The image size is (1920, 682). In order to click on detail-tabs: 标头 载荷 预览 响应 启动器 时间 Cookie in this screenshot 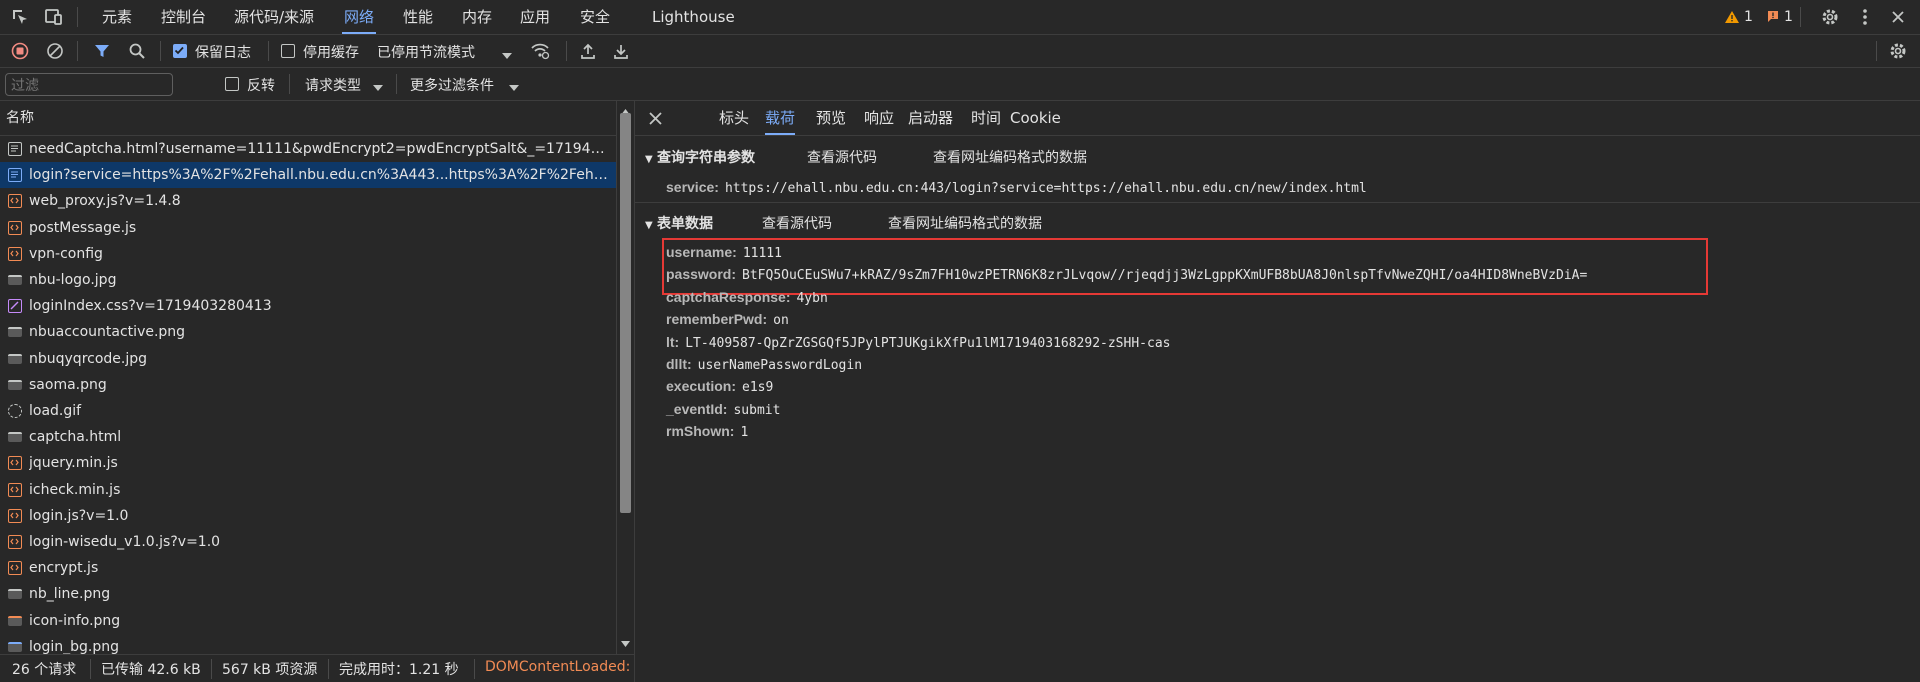, I will do `click(1277, 118)`.